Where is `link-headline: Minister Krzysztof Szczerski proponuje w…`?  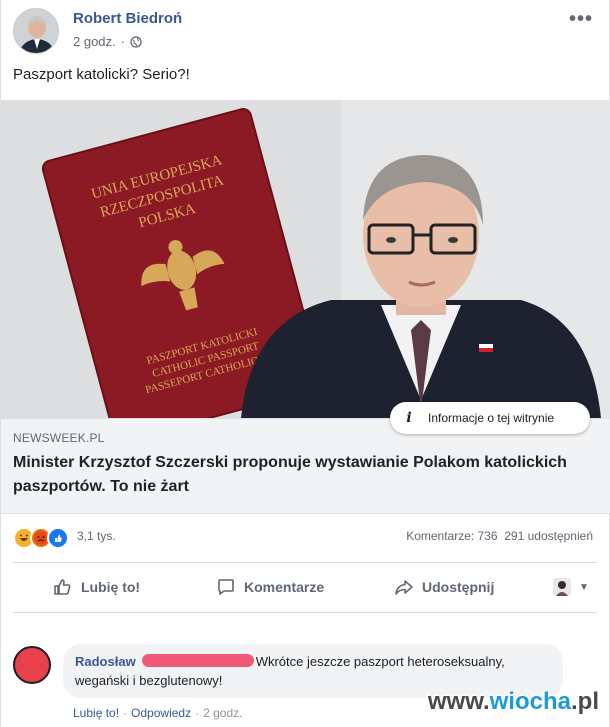
link-headline: Minister Krzysztof Szczerski proponuje w… is located at coordinates (305, 475).